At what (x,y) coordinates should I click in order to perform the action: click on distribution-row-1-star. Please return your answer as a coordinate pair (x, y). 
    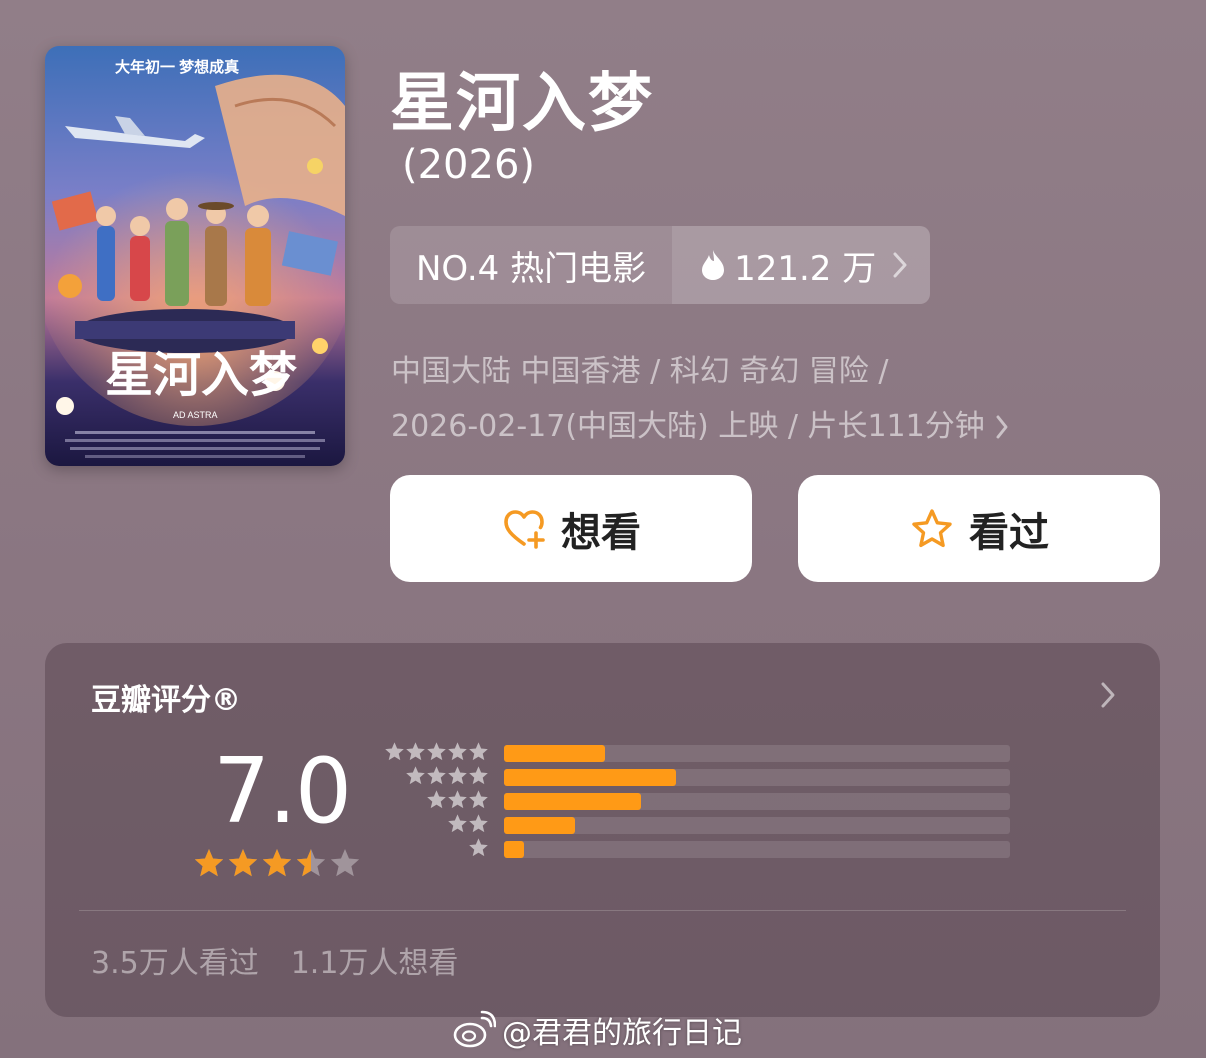
    Looking at the image, I should click on (698, 849).